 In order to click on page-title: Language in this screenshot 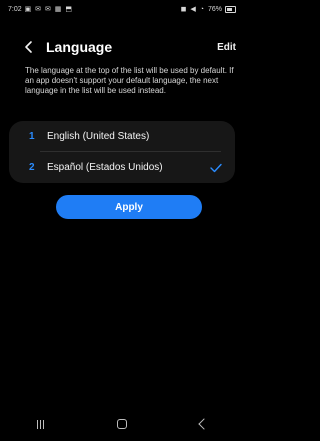, I will do `click(79, 47)`.